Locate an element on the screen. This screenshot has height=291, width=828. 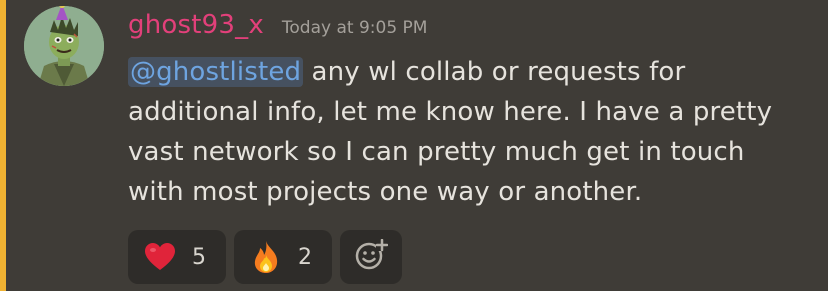
reaction-fire: 2 is located at coordinates (283, 257).